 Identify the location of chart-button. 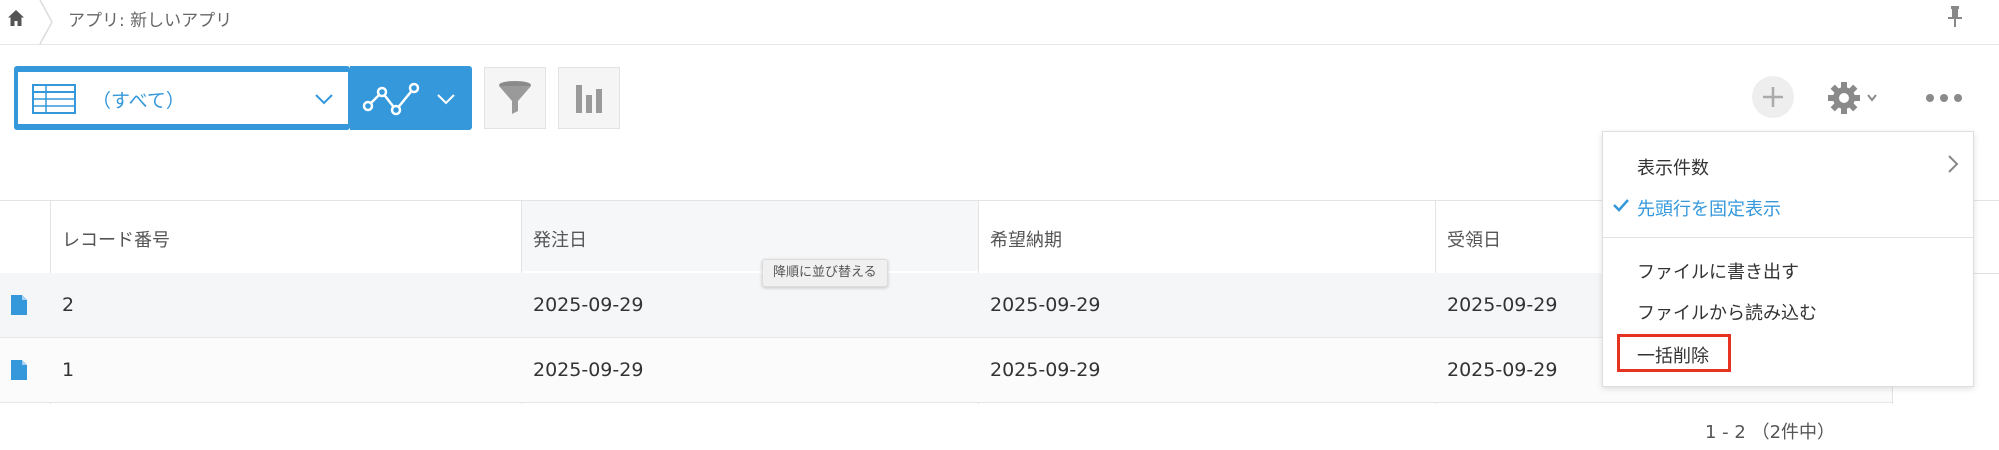
(589, 98).